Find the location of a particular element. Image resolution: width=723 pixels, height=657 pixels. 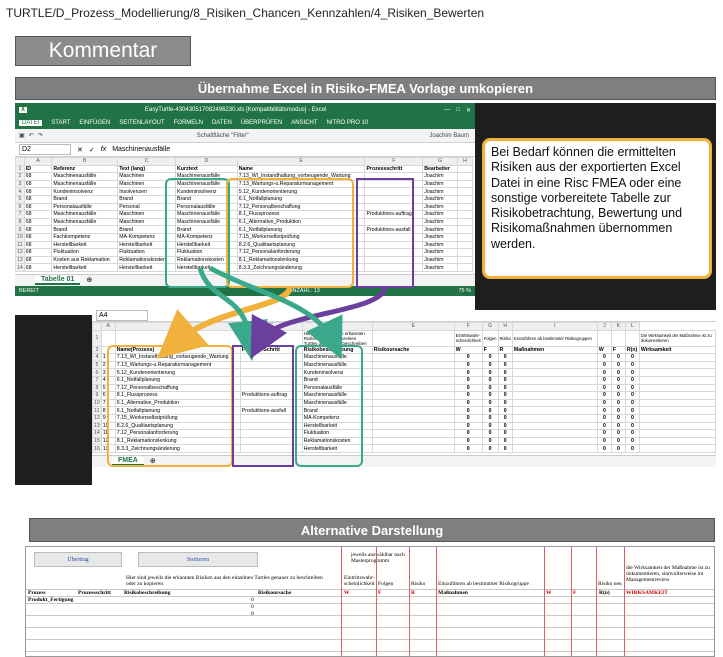

alt-col-header: R is located at coordinates (413, 593).